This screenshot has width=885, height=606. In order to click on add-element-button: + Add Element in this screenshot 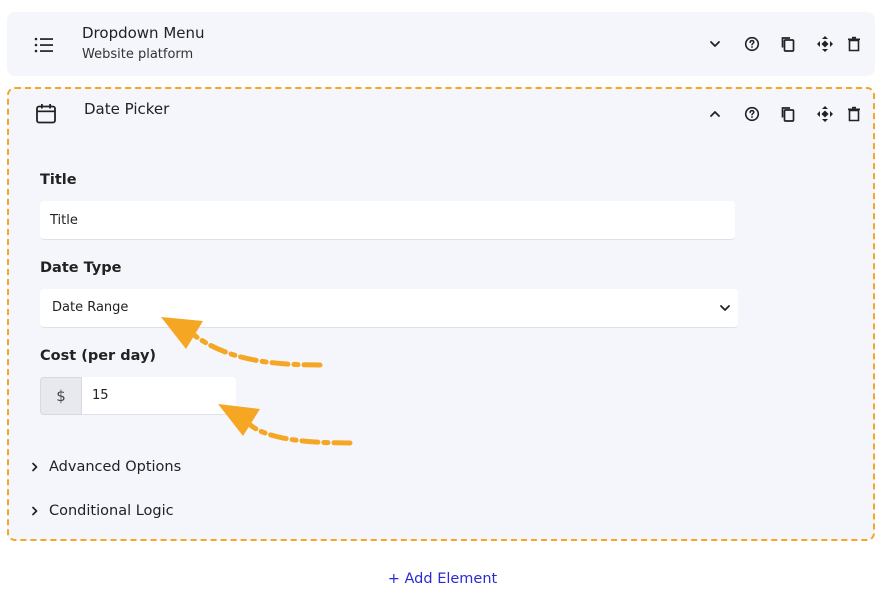, I will do `click(442, 579)`.